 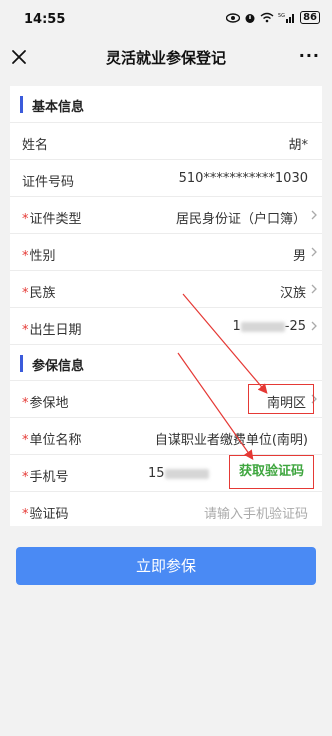 What do you see at coordinates (45, 514) in the screenshot?
I see `label-verification-code: *验证码` at bounding box center [45, 514].